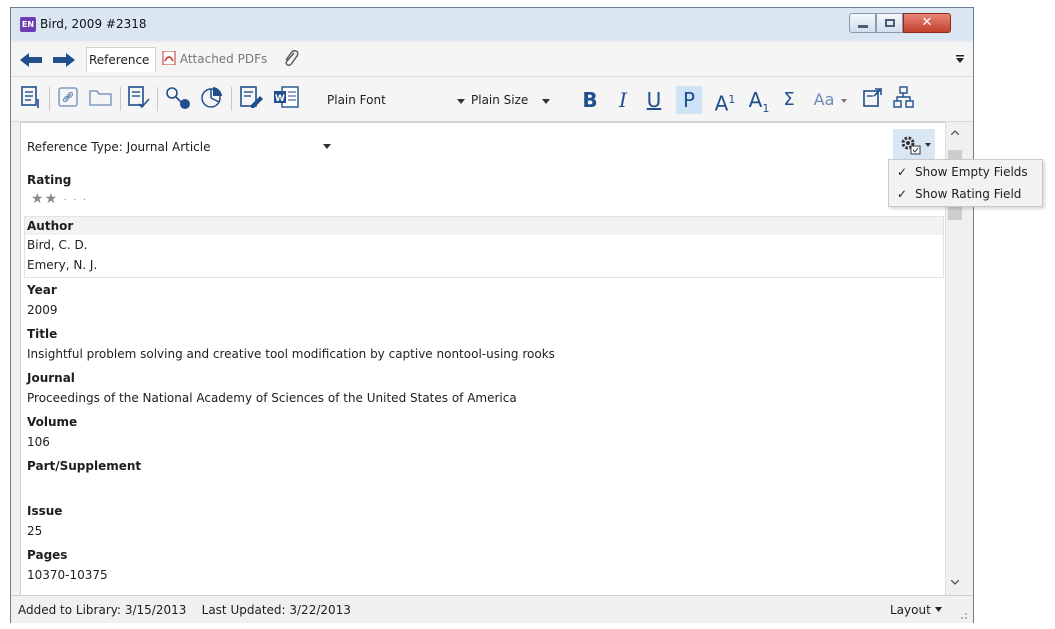 This screenshot has height=629, width=1055. I want to click on reference-type-dropdown: Reference Type: Journal Article, so click(118, 147).